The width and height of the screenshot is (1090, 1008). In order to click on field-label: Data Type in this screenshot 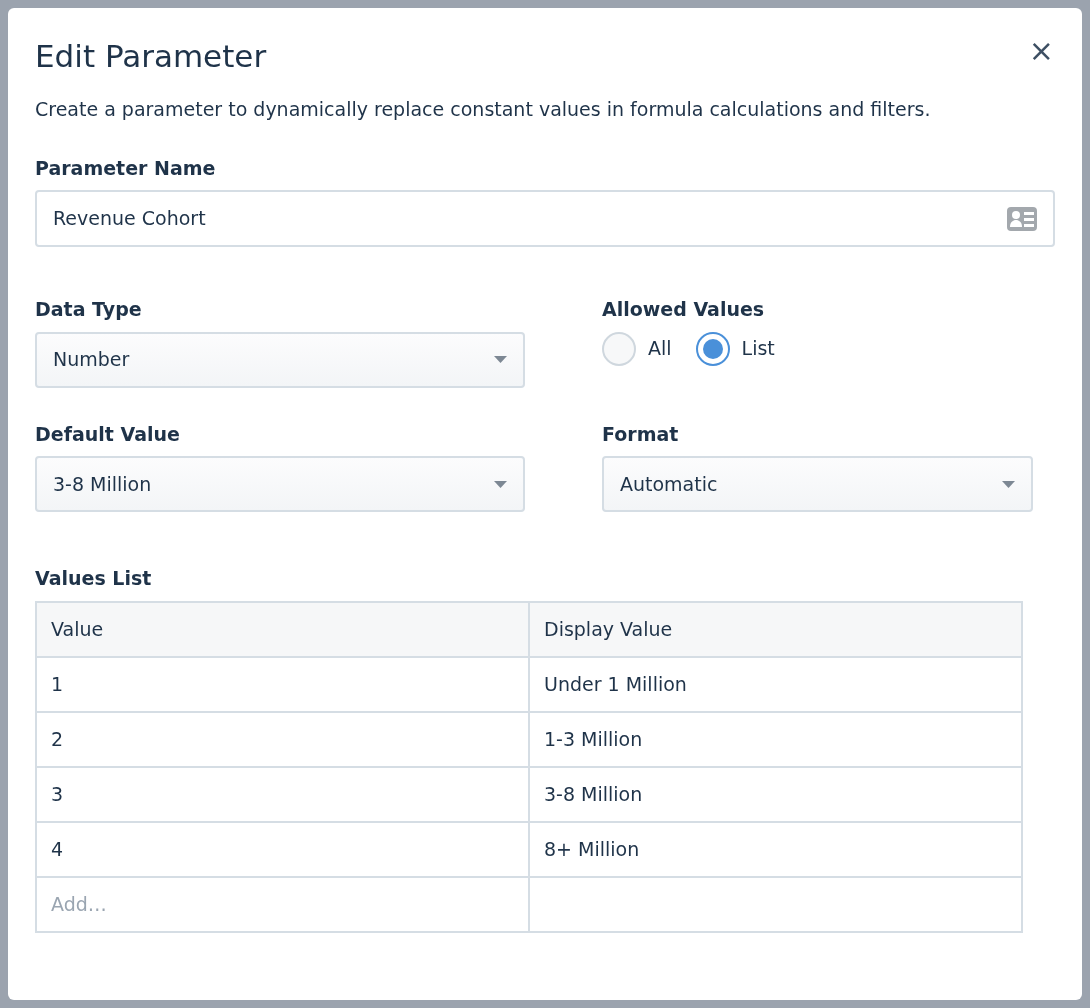, I will do `click(88, 310)`.